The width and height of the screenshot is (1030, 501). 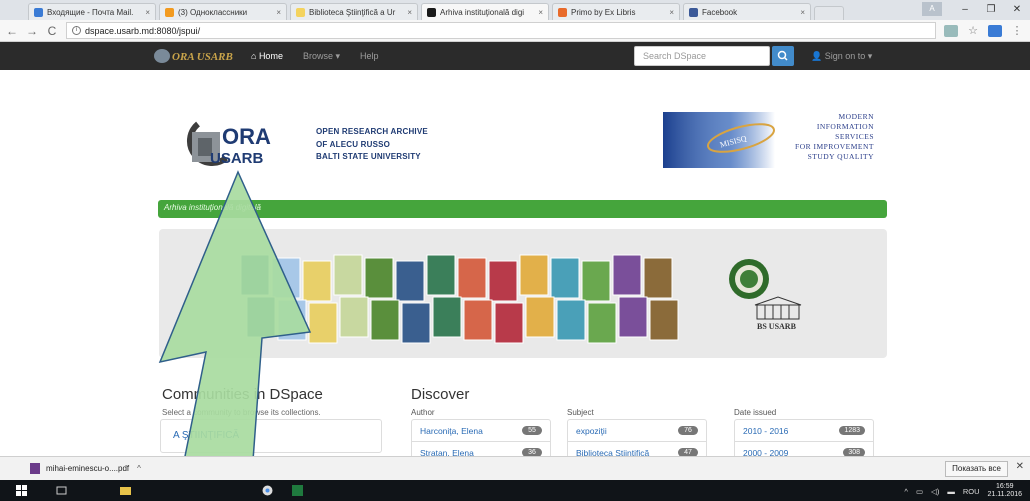 What do you see at coordinates (976, 469) in the screenshot?
I see `show-all-downloads-button: Показать все` at bounding box center [976, 469].